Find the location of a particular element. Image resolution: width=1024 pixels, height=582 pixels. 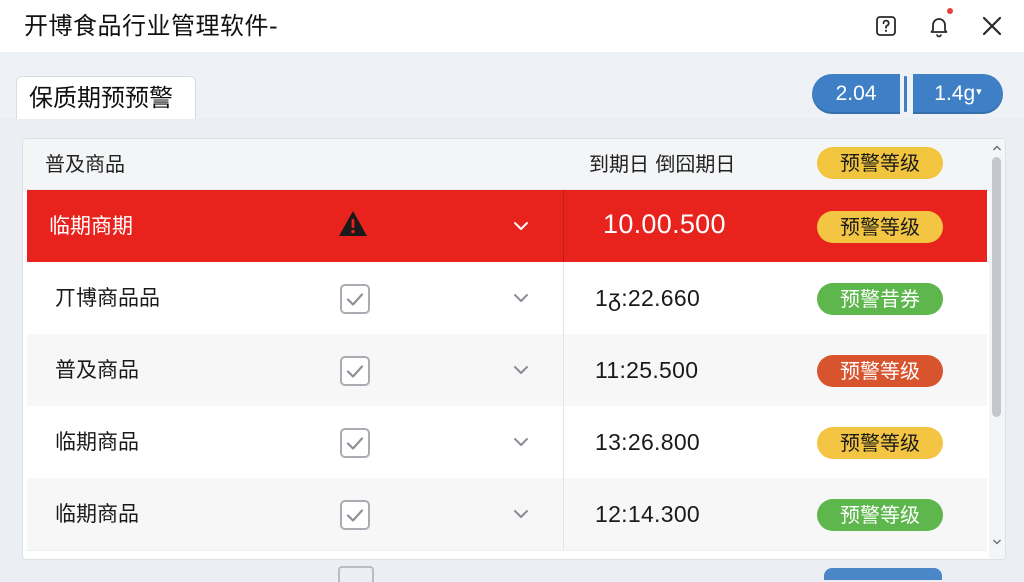

product-name: 丌博商品品 is located at coordinates (107, 298).